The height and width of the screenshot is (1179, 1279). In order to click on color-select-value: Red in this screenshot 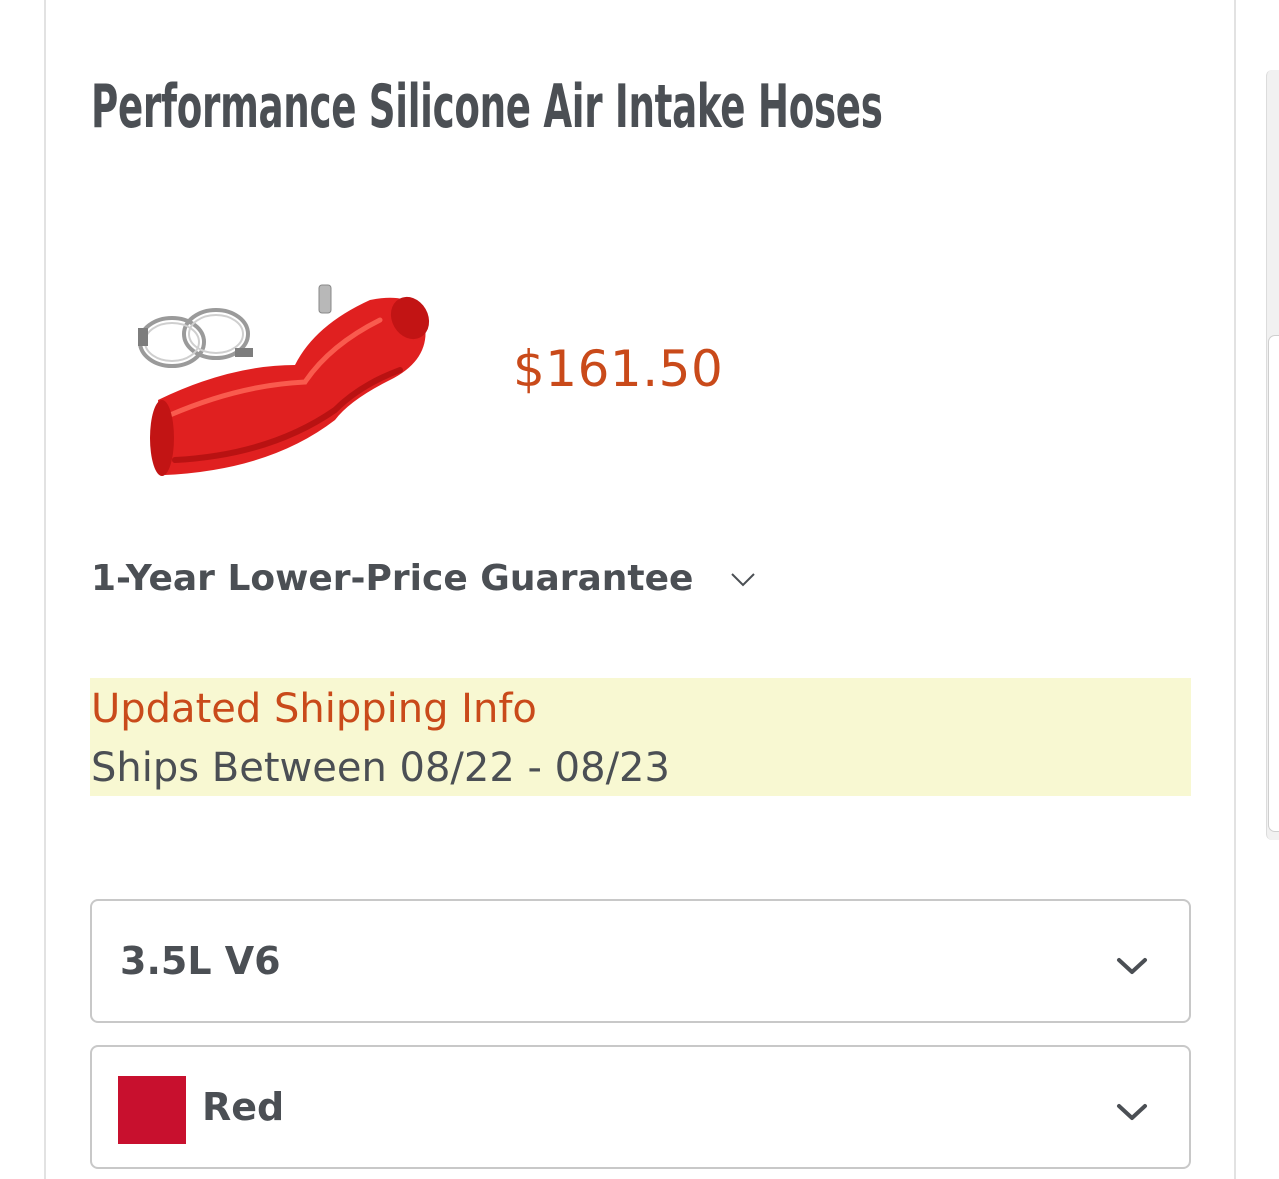, I will do `click(243, 1107)`.